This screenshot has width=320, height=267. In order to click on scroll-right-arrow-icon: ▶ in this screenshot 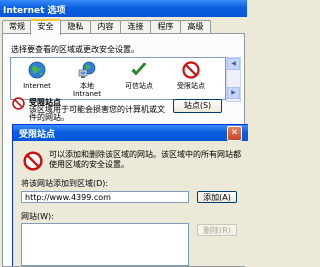, I will do `click(233, 93)`.